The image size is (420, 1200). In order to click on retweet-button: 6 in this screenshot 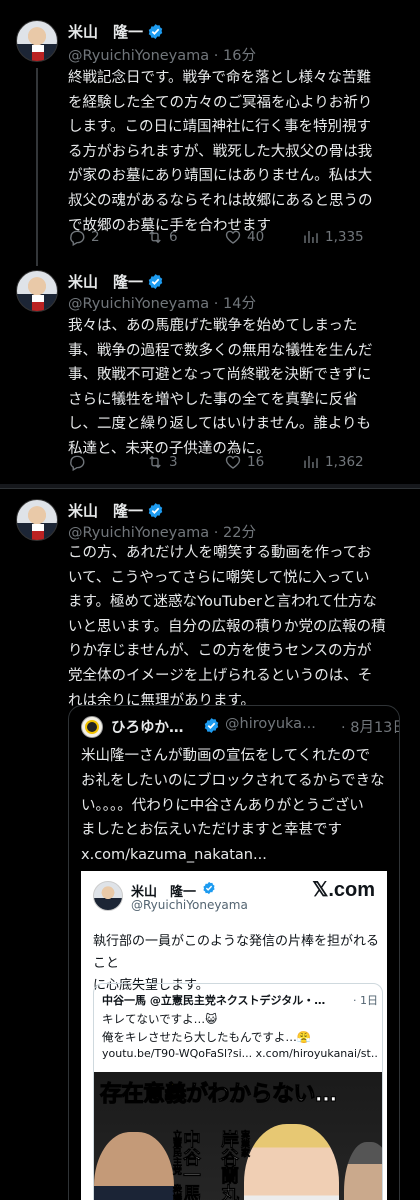, I will do `click(162, 237)`.